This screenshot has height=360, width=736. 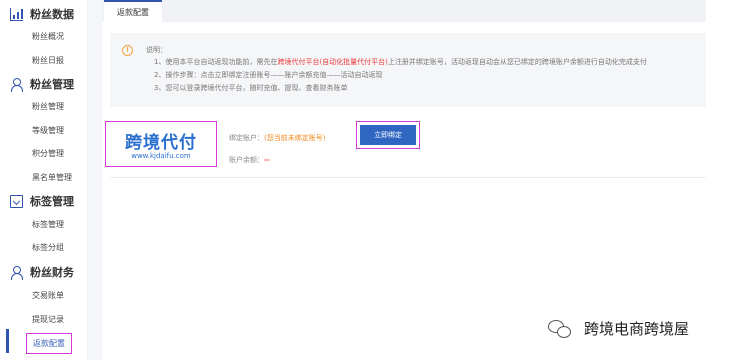 I want to click on balance-row: 账户余额：--, so click(x=249, y=160).